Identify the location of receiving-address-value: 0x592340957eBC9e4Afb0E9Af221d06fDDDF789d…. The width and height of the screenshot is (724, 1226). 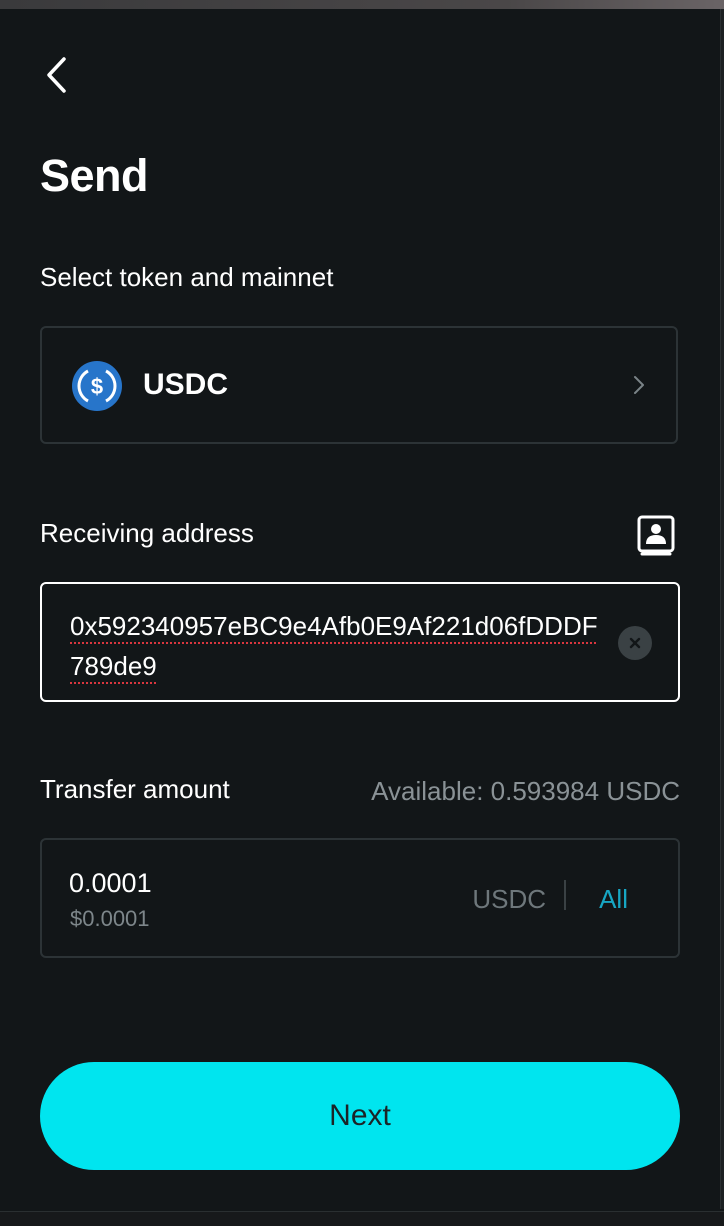
(335, 646).